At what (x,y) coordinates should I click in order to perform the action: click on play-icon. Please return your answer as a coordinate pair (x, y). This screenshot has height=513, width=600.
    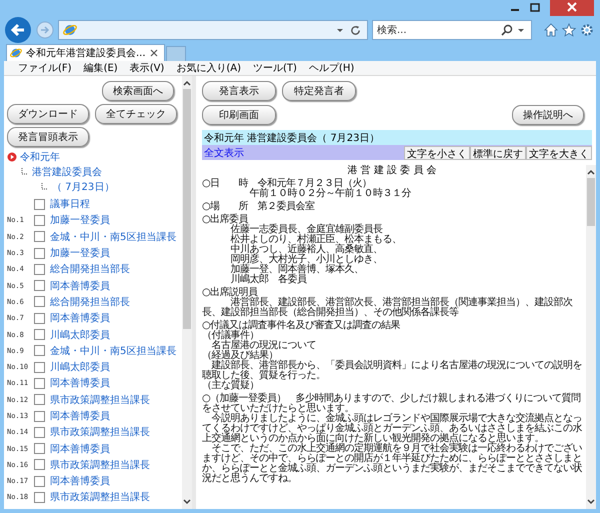
    Looking at the image, I should click on (12, 157).